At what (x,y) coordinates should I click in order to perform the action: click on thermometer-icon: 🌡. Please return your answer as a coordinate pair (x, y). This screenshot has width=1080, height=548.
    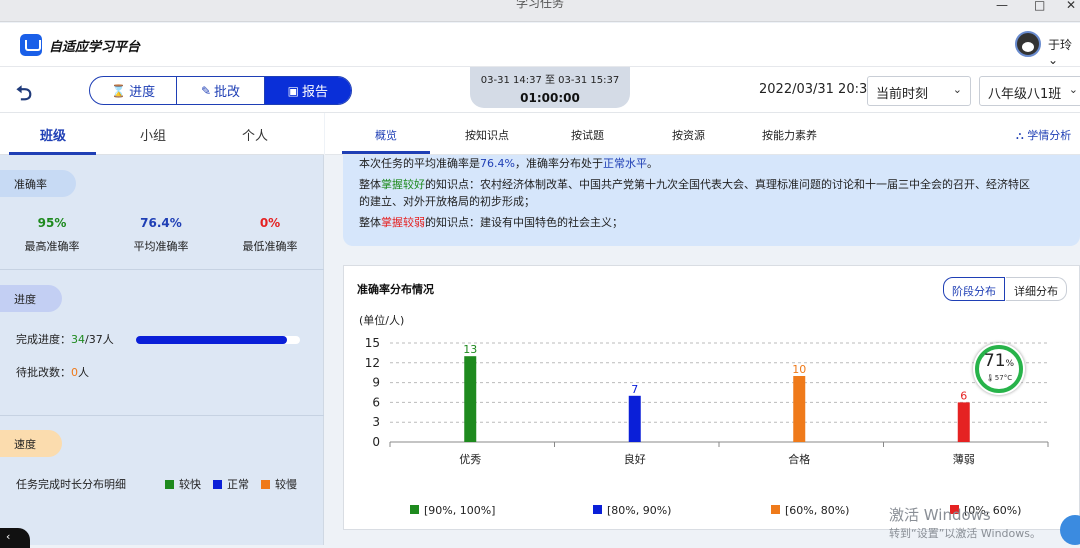
    Looking at the image, I should click on (990, 378).